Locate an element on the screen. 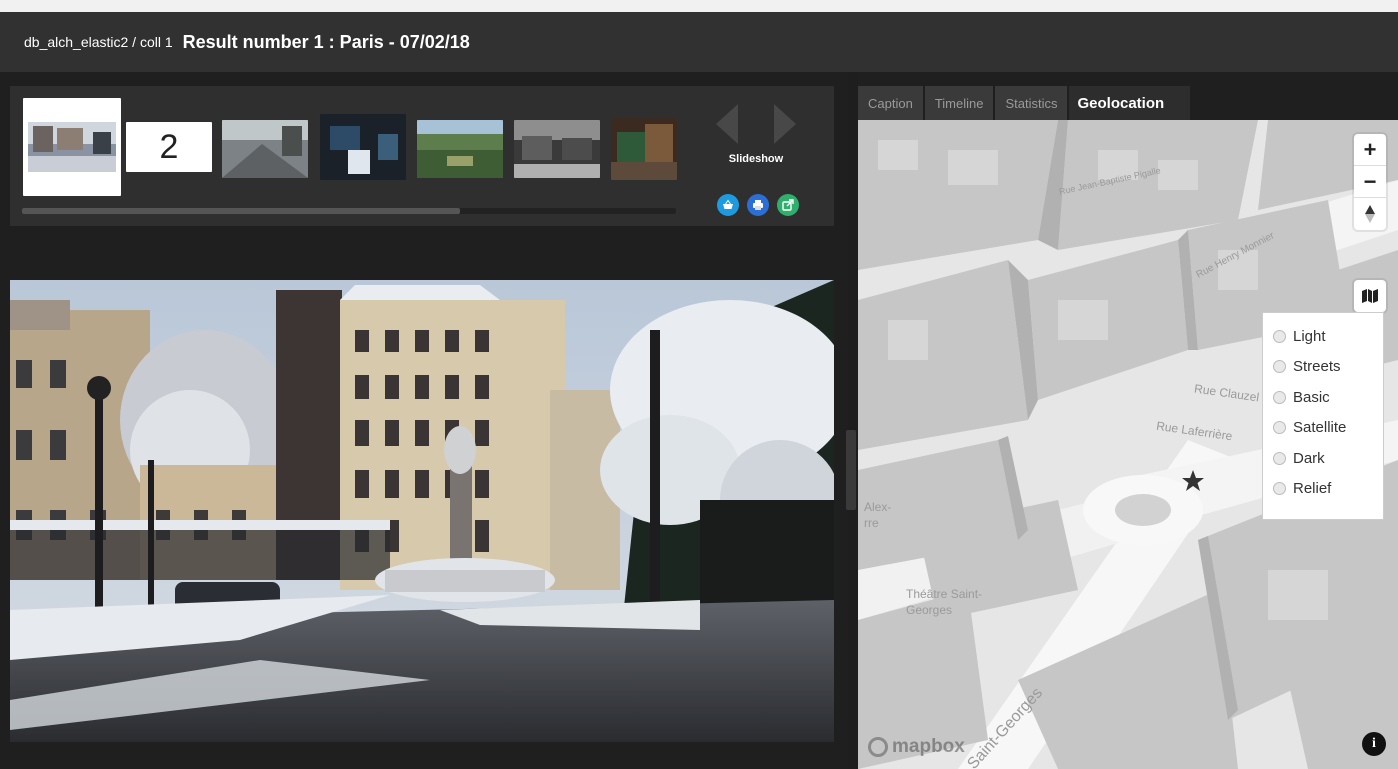 The width and height of the screenshot is (1398, 769). zoom-out-button: − is located at coordinates (1370, 182).